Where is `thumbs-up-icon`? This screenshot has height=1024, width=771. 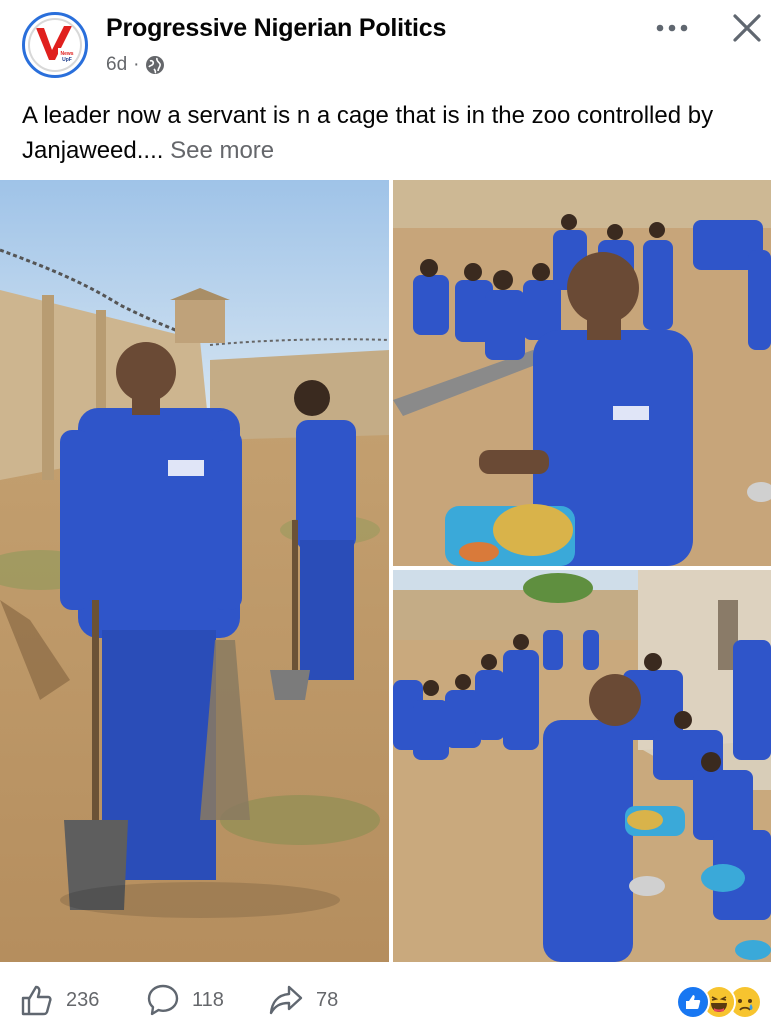 thumbs-up-icon is located at coordinates (36, 1000).